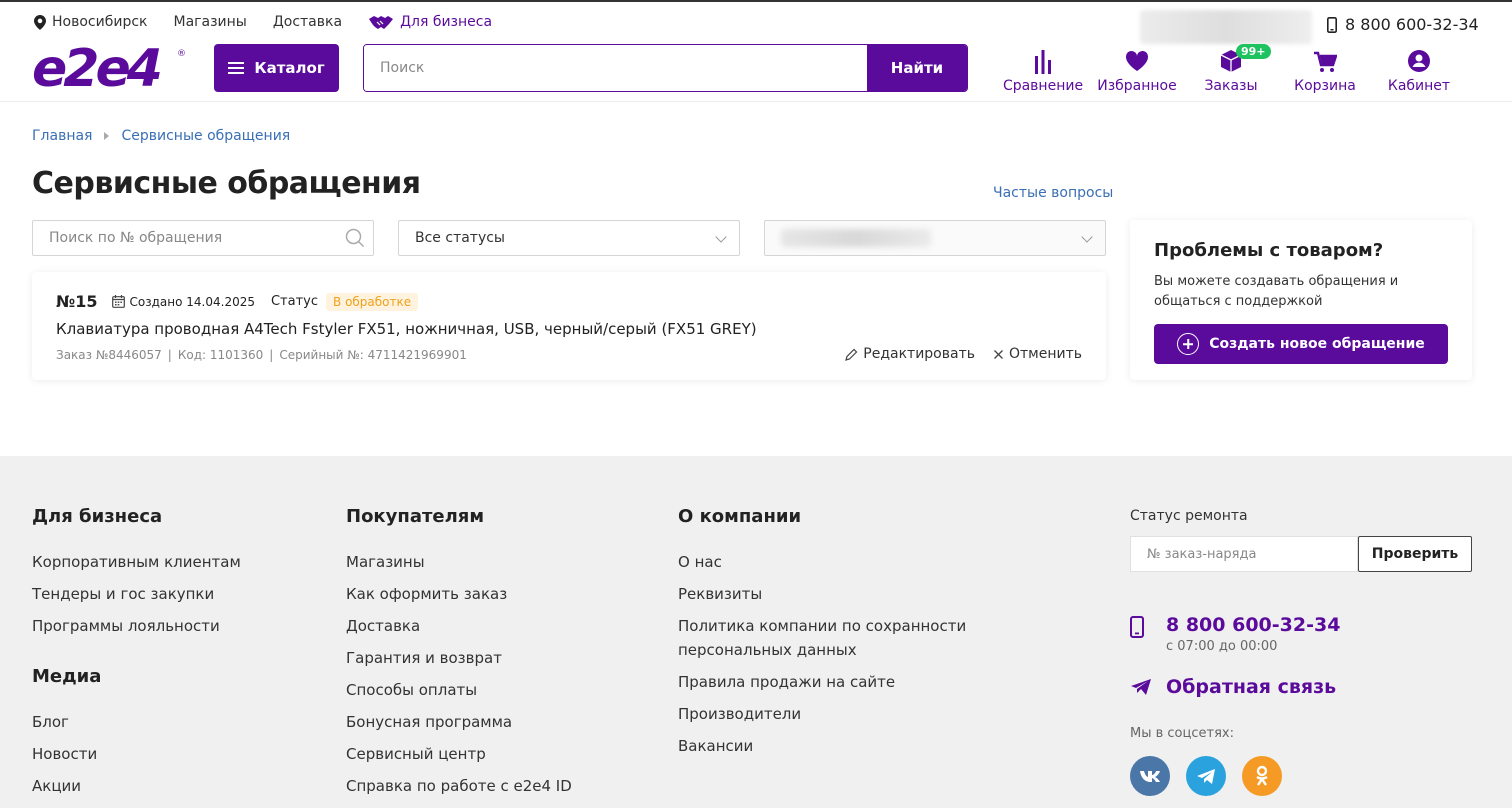 The width and height of the screenshot is (1512, 808). What do you see at coordinates (205, 136) in the screenshot?
I see `breadcrumb-current: Сервисные обращения` at bounding box center [205, 136].